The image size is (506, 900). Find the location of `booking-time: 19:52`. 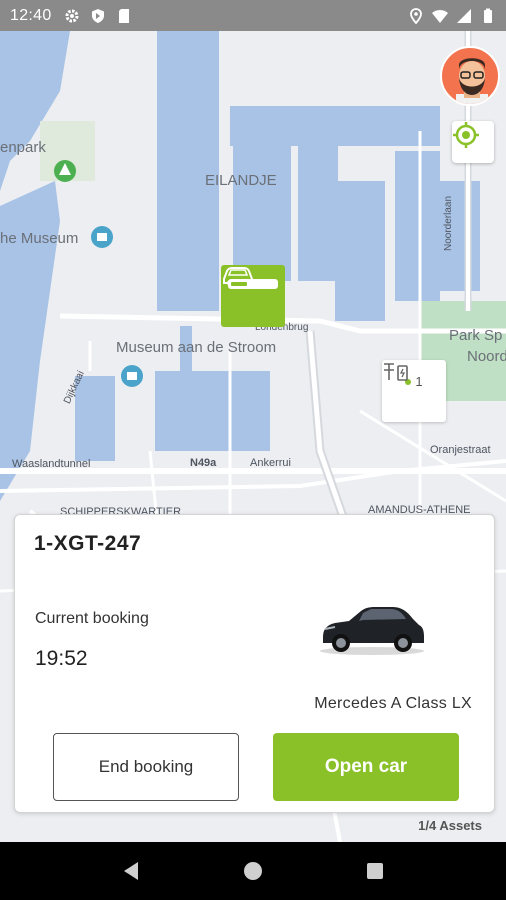

booking-time: 19:52 is located at coordinates (61, 658).